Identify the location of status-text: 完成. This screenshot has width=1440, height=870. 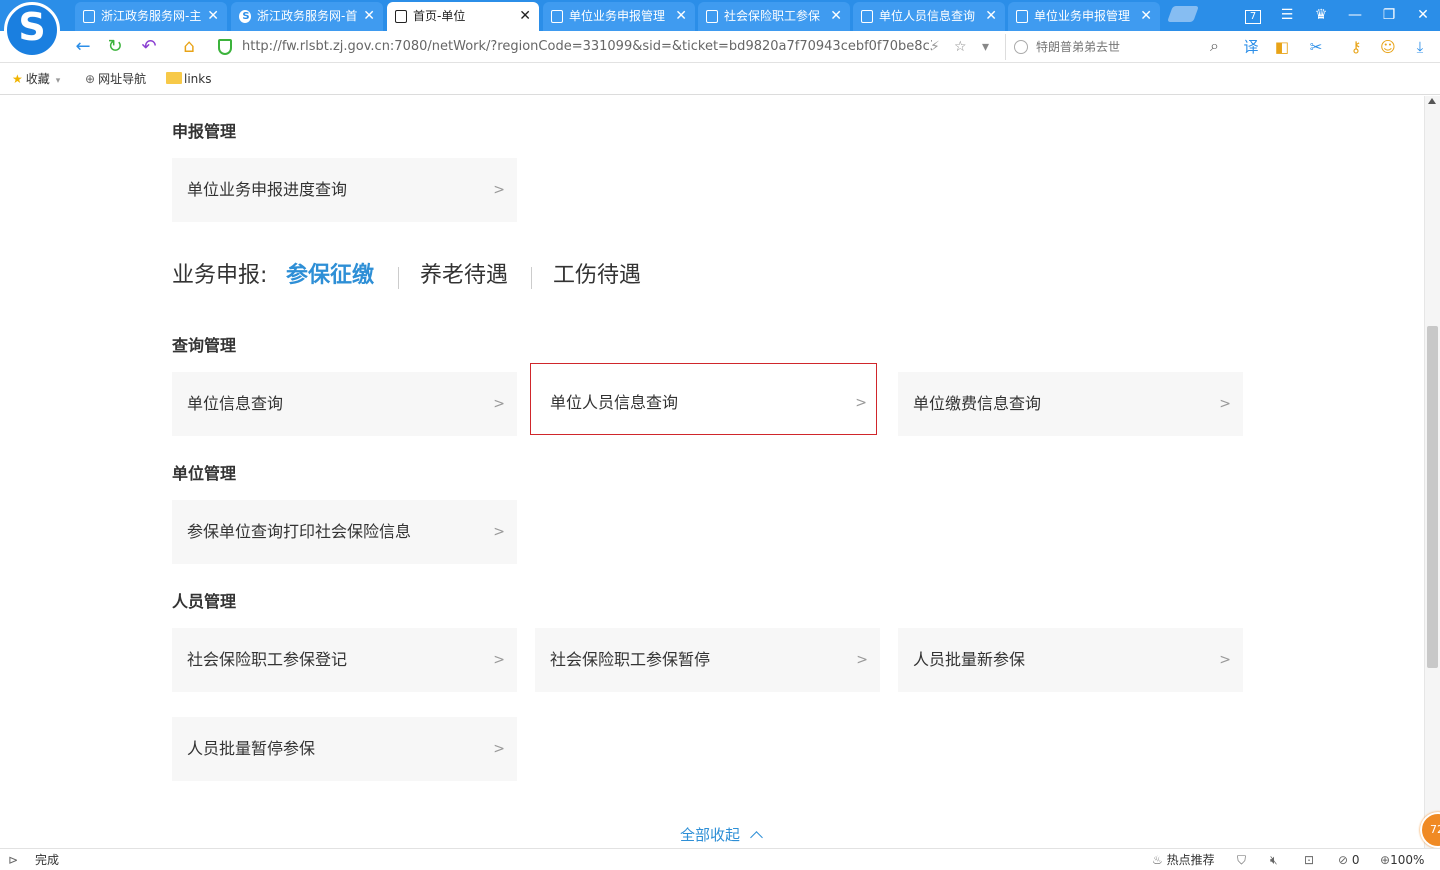
(47, 860).